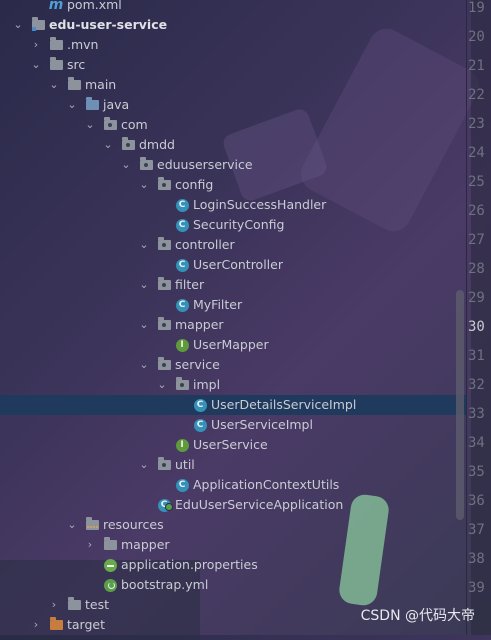 The width and height of the screenshot is (491, 640). I want to click on tree-item-java: ⌄ java, so click(233, 105).